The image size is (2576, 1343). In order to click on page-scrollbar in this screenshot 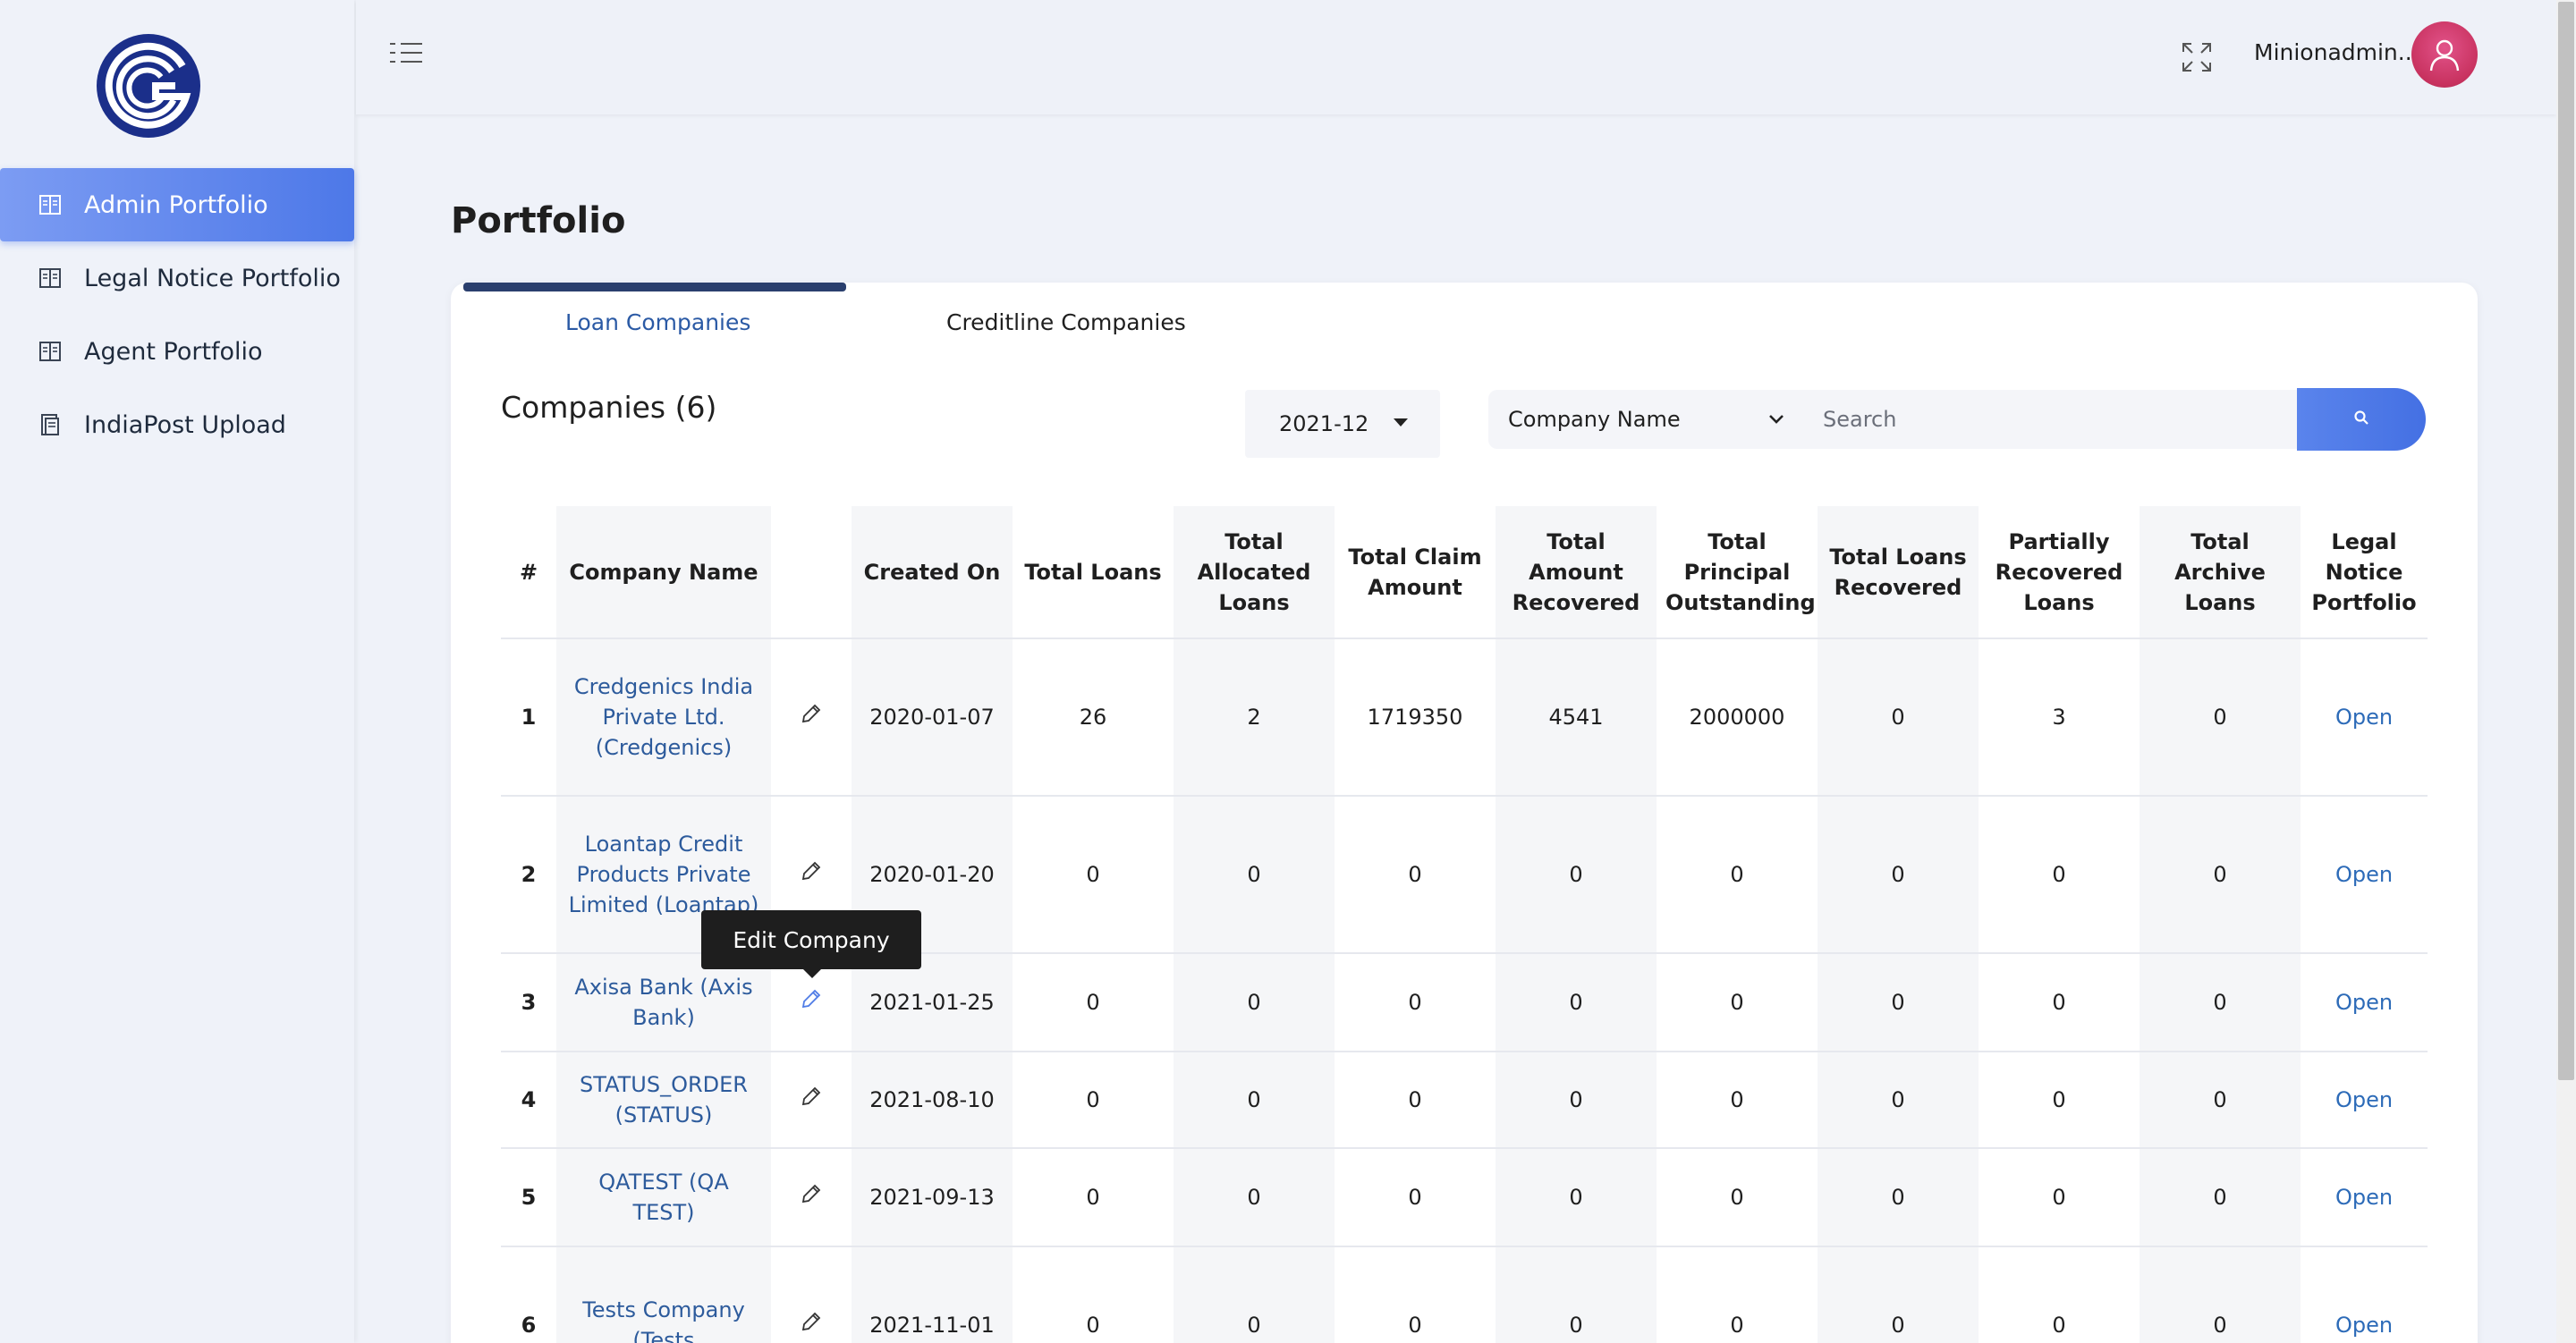, I will do `click(2566, 671)`.